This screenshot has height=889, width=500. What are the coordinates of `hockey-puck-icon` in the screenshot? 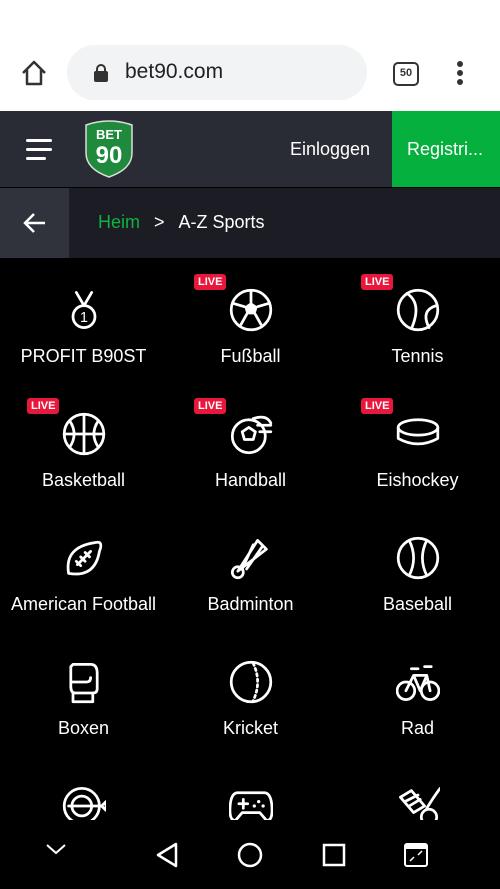 It's located at (417, 432).